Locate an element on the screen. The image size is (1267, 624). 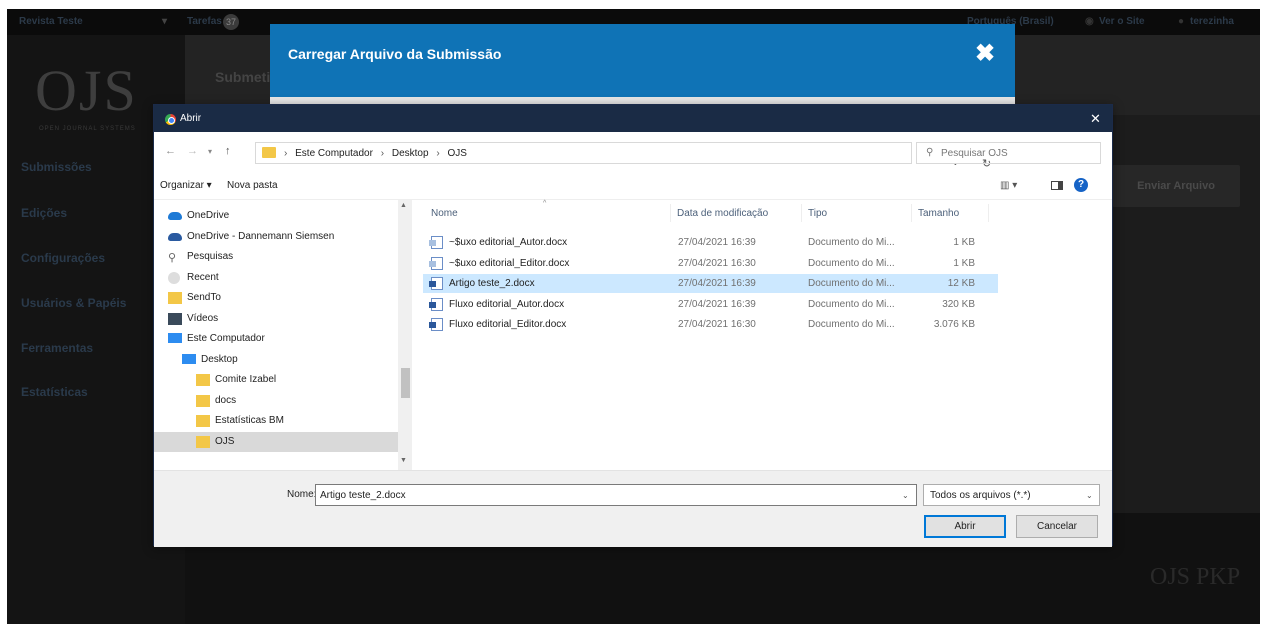
scroll-up-icon: ▲ is located at coordinates (403, 205).